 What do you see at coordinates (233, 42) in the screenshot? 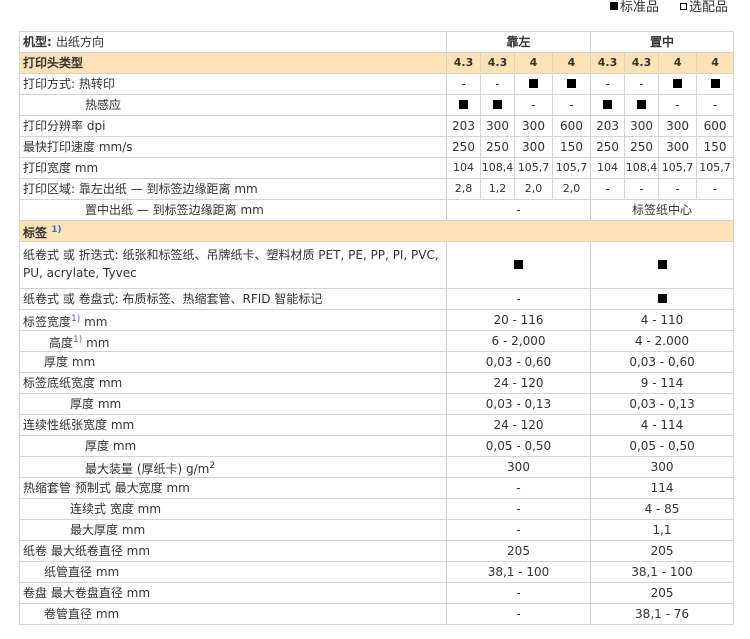
I see `model-cell: 机型: 出纸方向` at bounding box center [233, 42].